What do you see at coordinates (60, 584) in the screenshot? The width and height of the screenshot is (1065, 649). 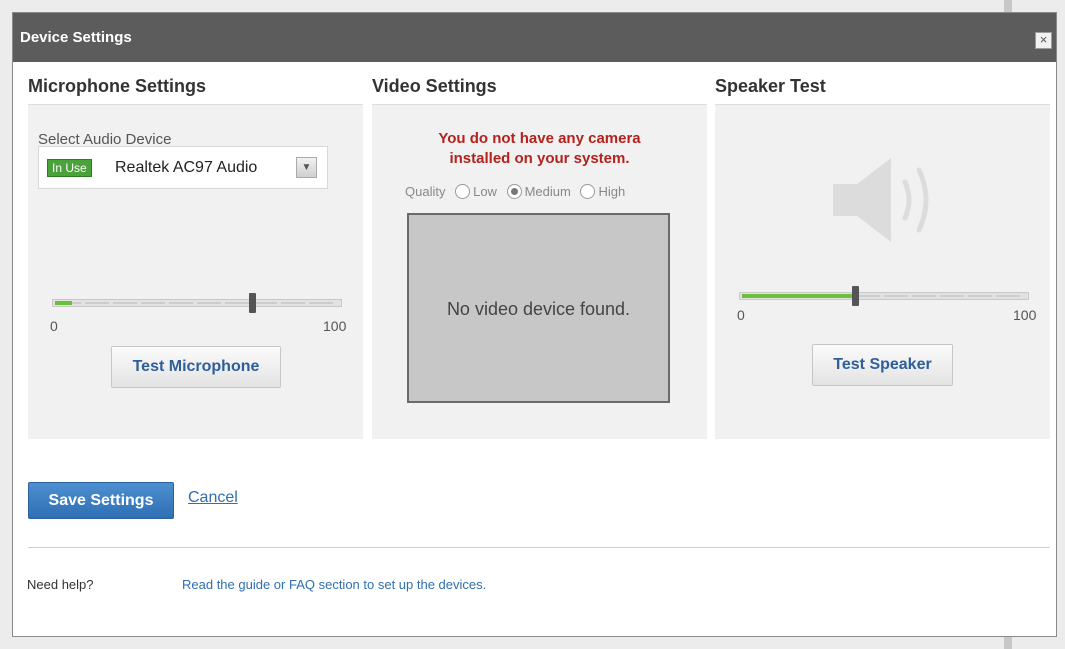 I see `need-help-label: Need help?` at bounding box center [60, 584].